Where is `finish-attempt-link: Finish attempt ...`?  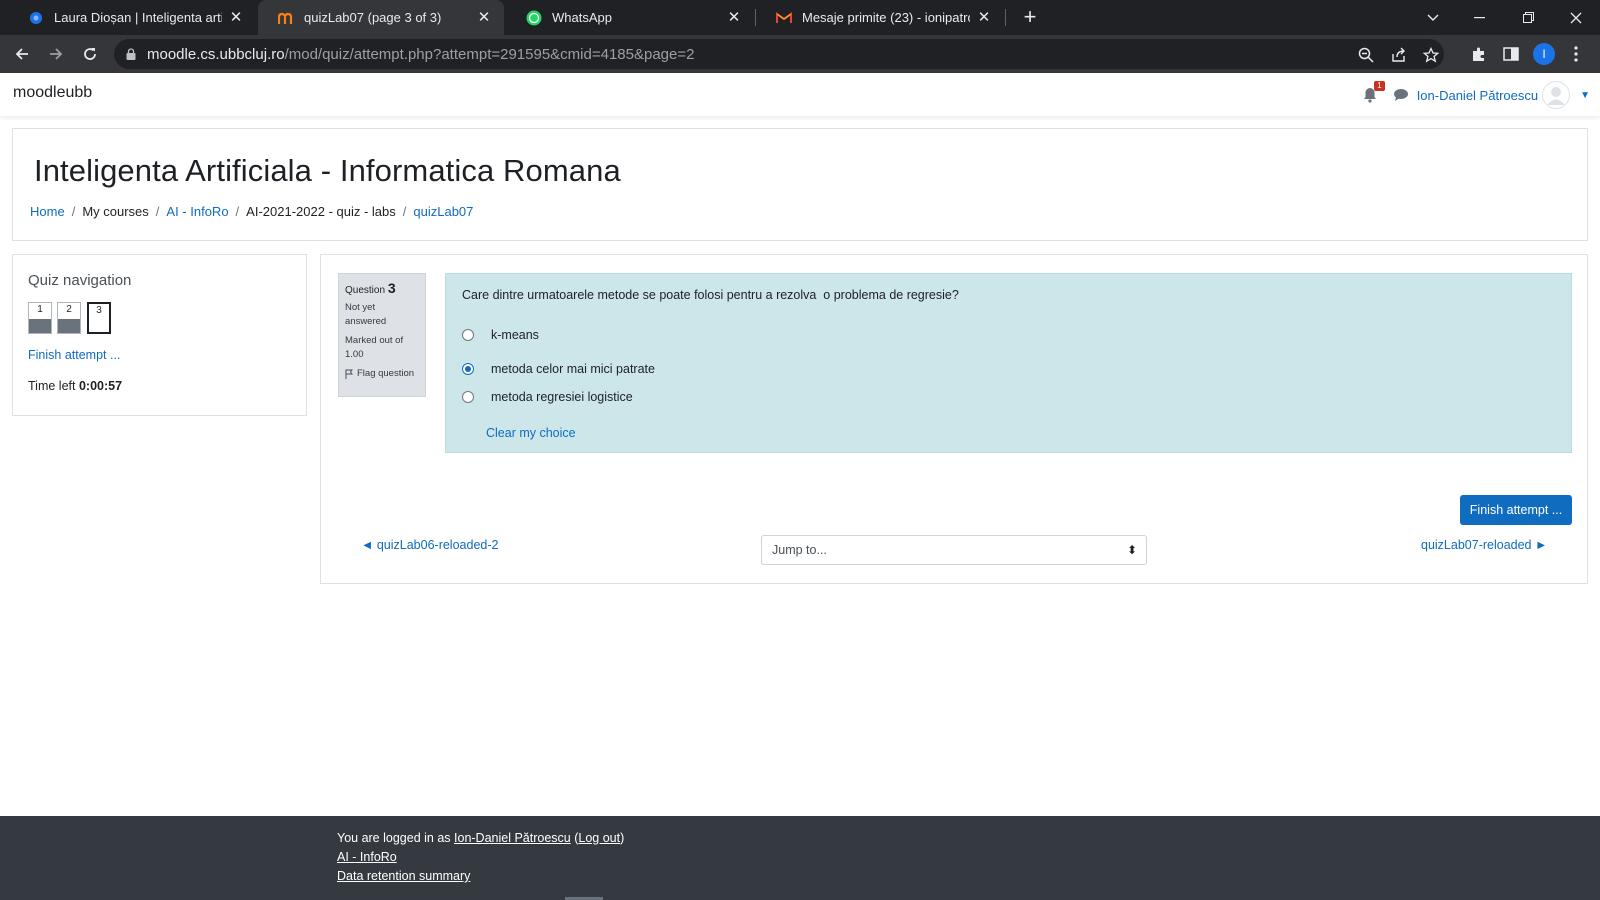
finish-attempt-link: Finish attempt ... is located at coordinates (74, 355).